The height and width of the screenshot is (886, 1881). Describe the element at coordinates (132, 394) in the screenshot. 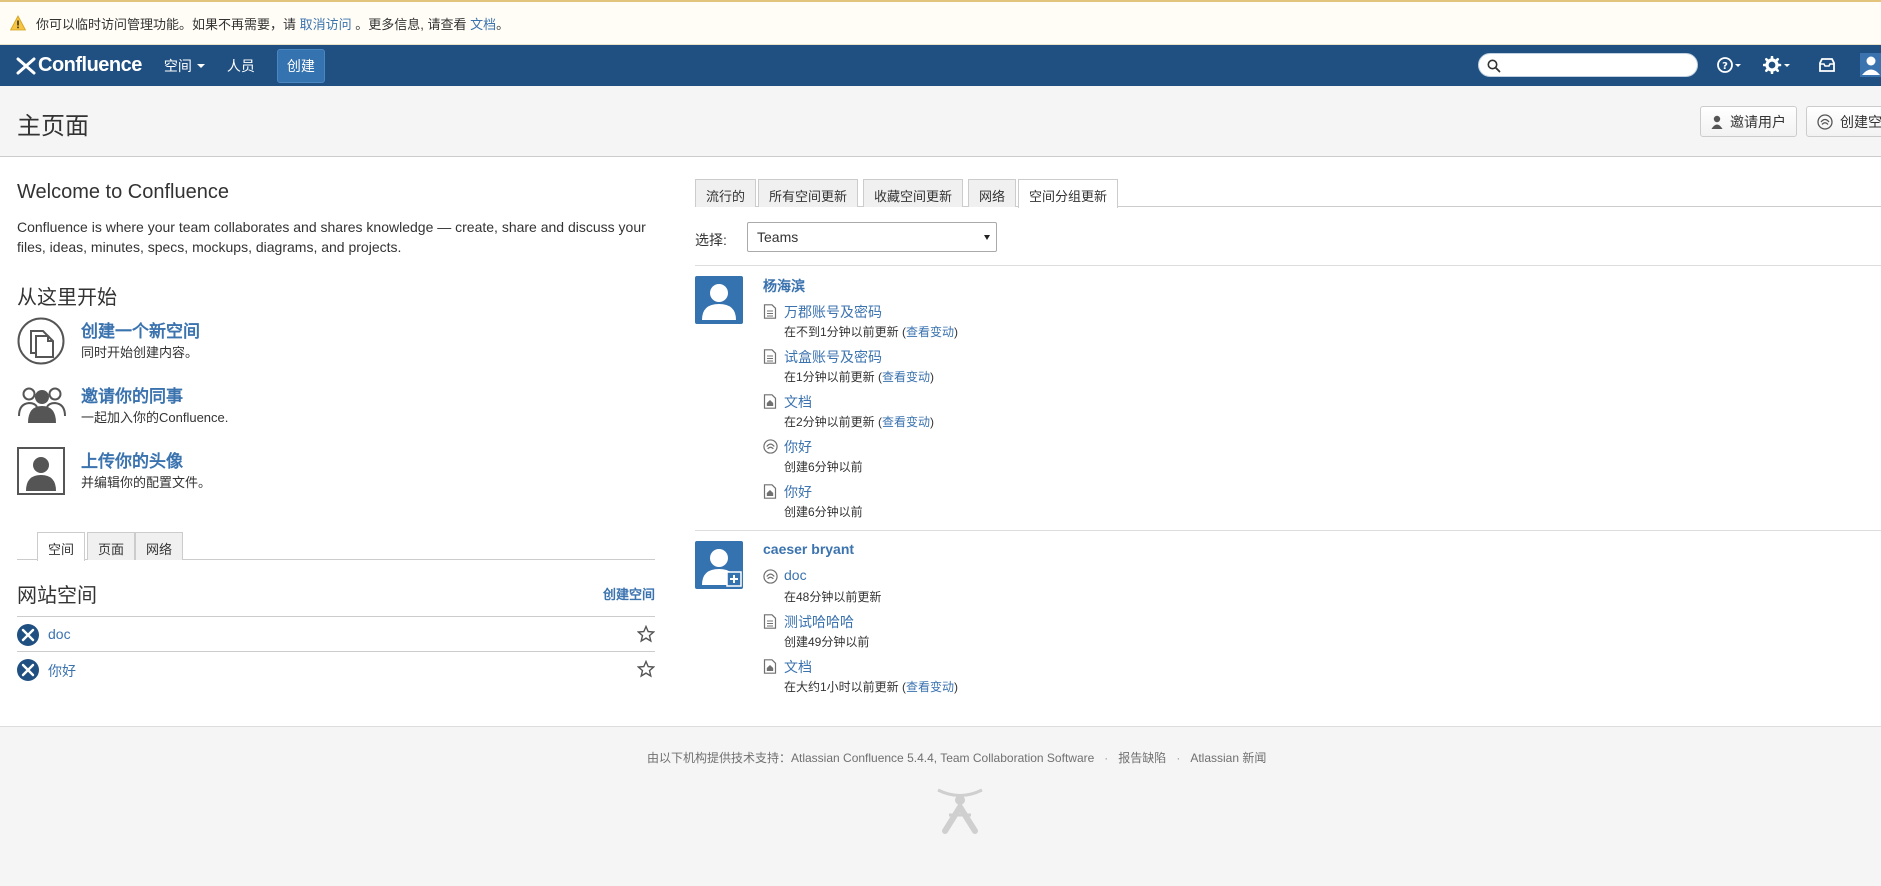

I see `invite-colleagues-link: 邀请你的同事` at that location.